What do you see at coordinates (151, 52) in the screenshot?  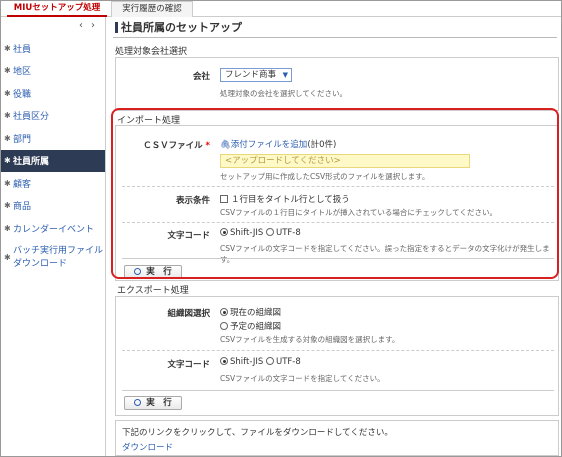 I see `company-section-heading: 処理対象会社選択` at bounding box center [151, 52].